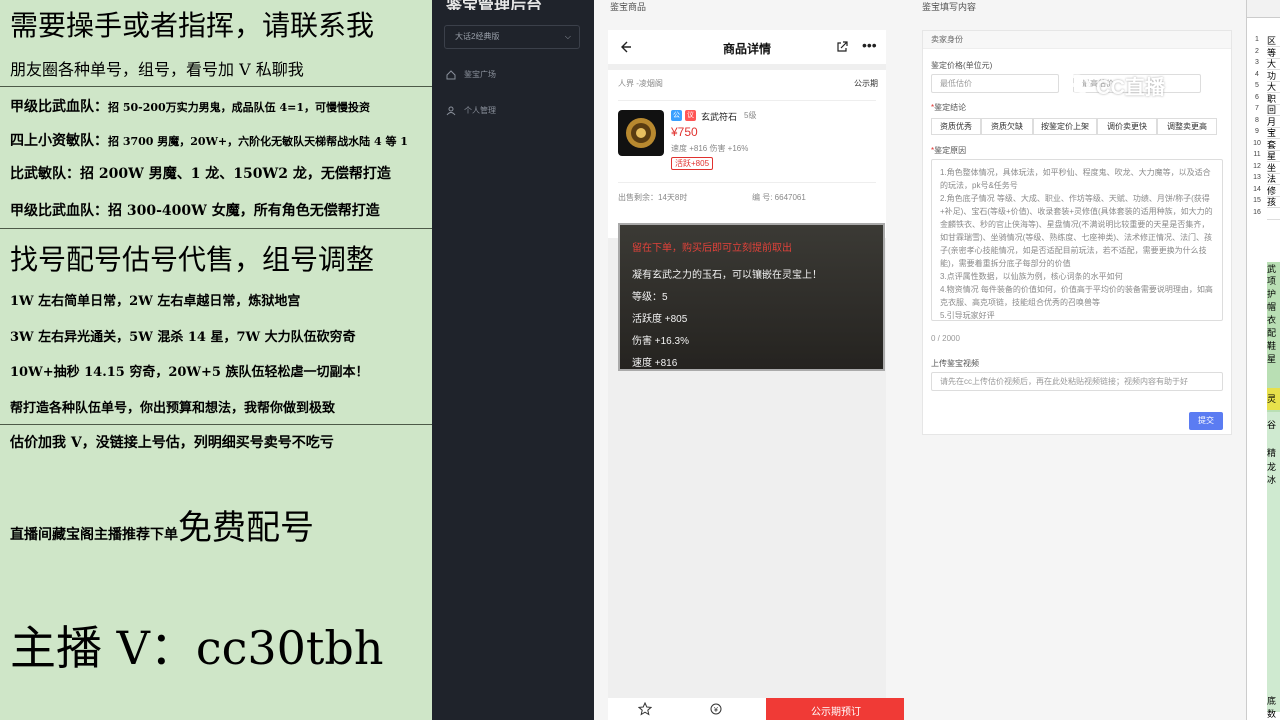 The height and width of the screenshot is (720, 1280). I want to click on sheet-row-number: 15, so click(1257, 200).